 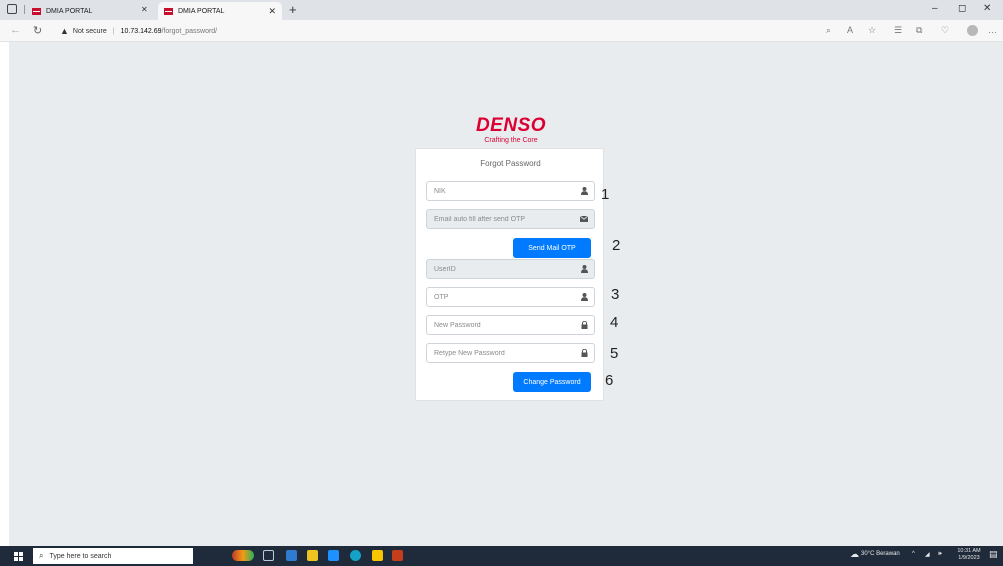 What do you see at coordinates (850, 30) in the screenshot?
I see `read-aloud-icon: A` at bounding box center [850, 30].